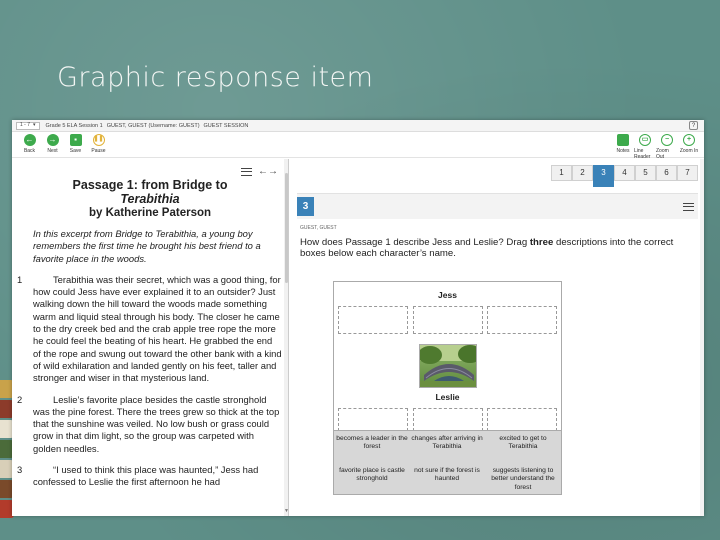 The image size is (720, 540). I want to click on menu-icon, so click(246, 172).